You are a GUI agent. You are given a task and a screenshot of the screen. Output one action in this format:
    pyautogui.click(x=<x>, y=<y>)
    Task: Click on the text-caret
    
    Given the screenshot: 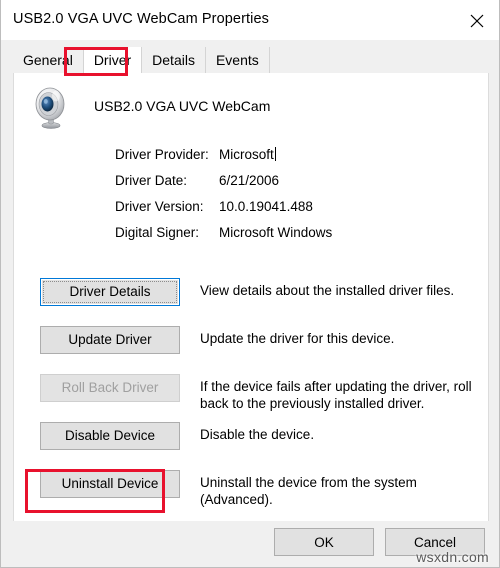 What is the action you would take?
    pyautogui.click(x=275, y=154)
    